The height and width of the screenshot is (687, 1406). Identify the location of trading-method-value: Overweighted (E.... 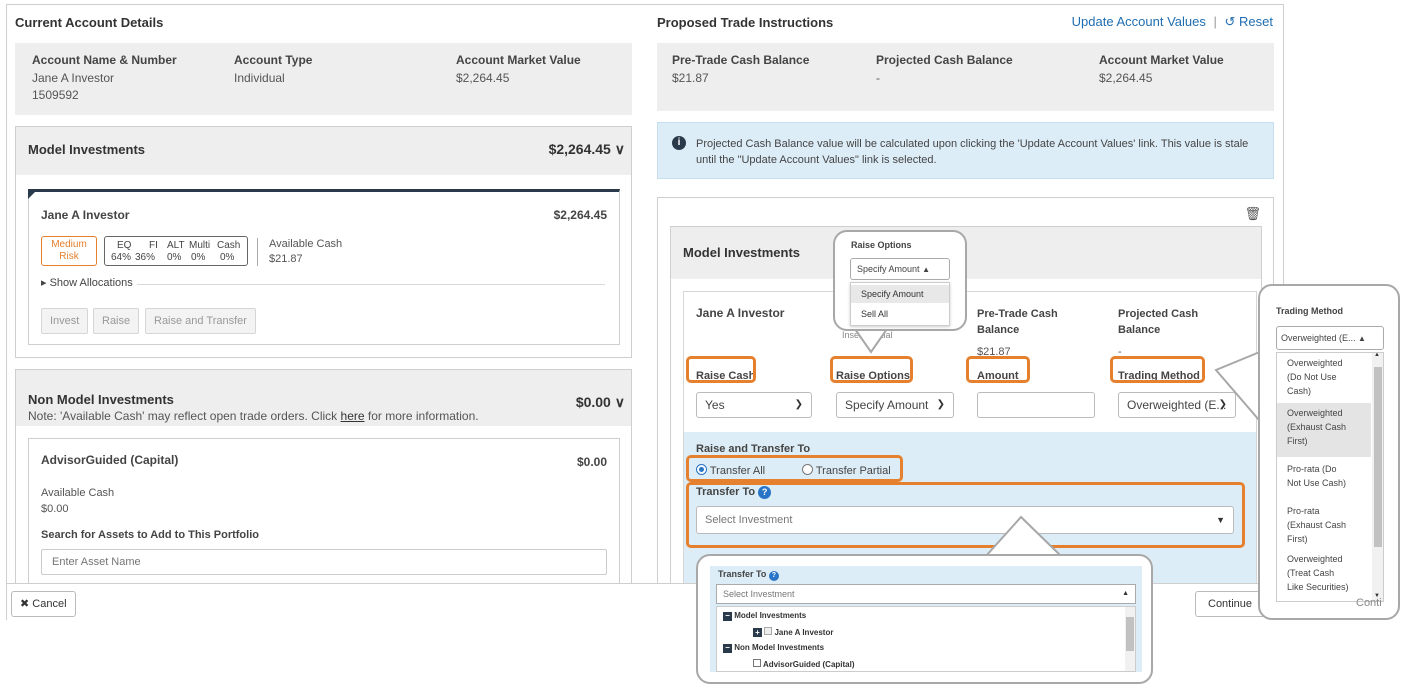
(1177, 405).